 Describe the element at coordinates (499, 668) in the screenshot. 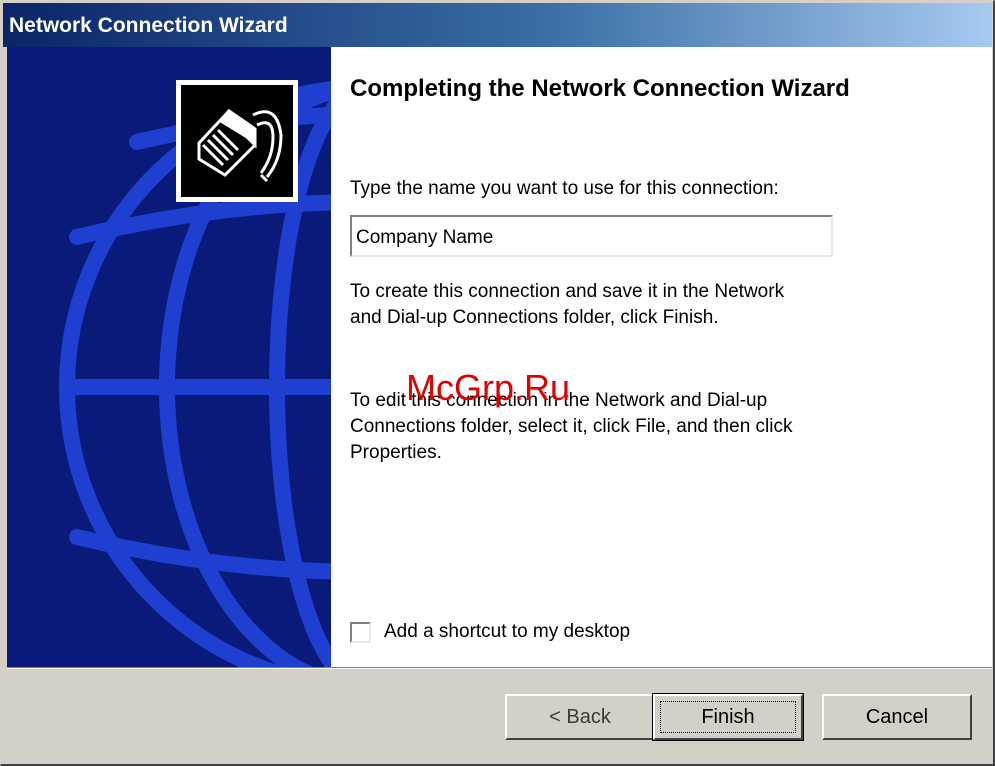

I see `button-separator` at that location.